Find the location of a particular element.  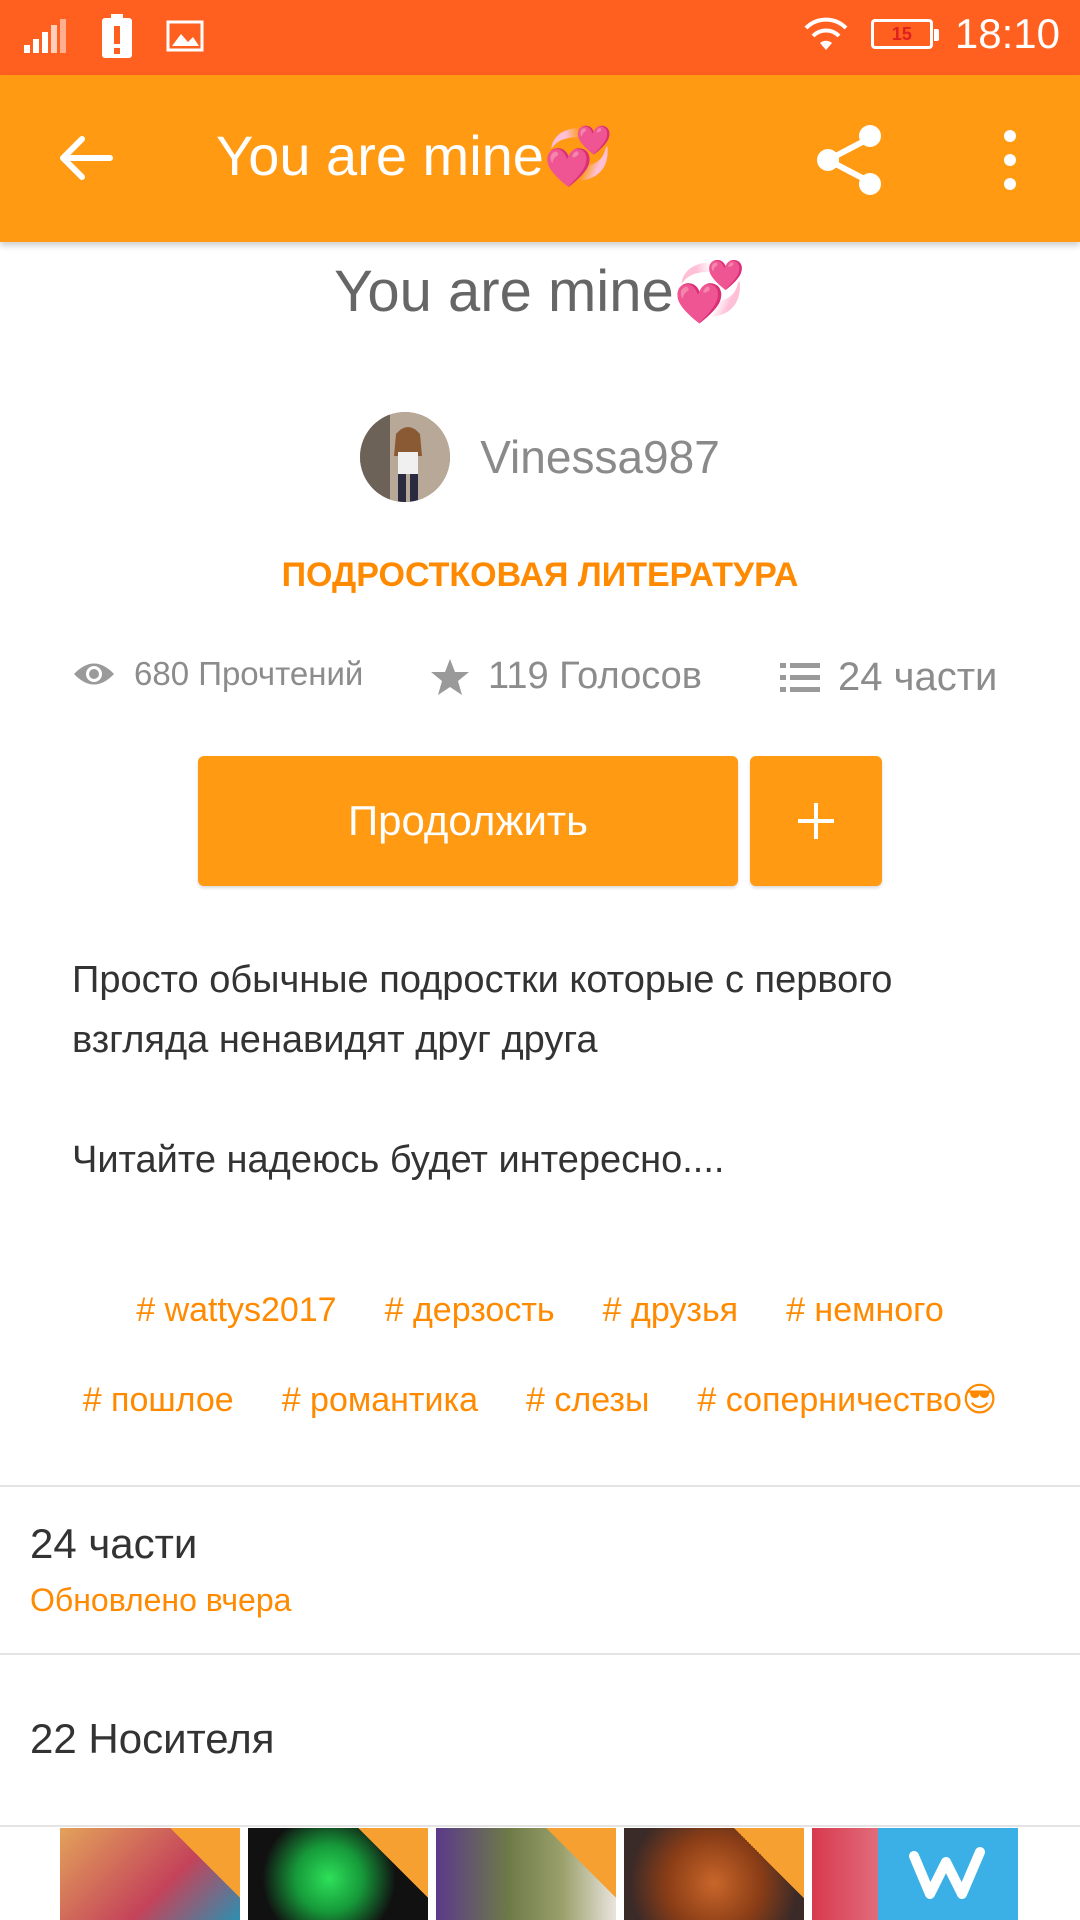

wifi-icon is located at coordinates (826, 33).